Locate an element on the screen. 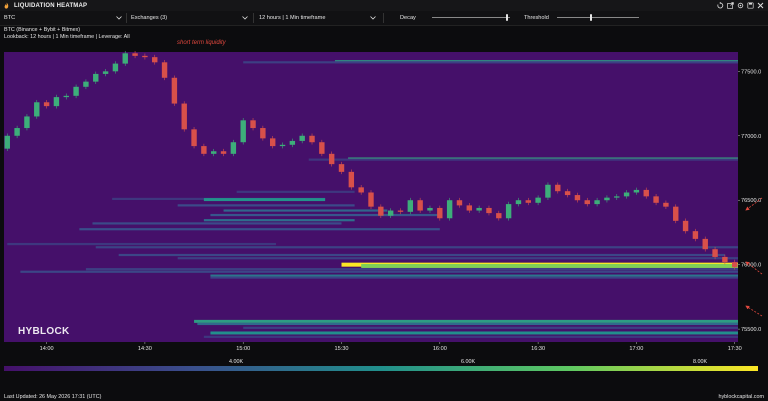 The image size is (768, 401). timeframe-select: 12 hours | 1 Min timeframe is located at coordinates (317, 18).